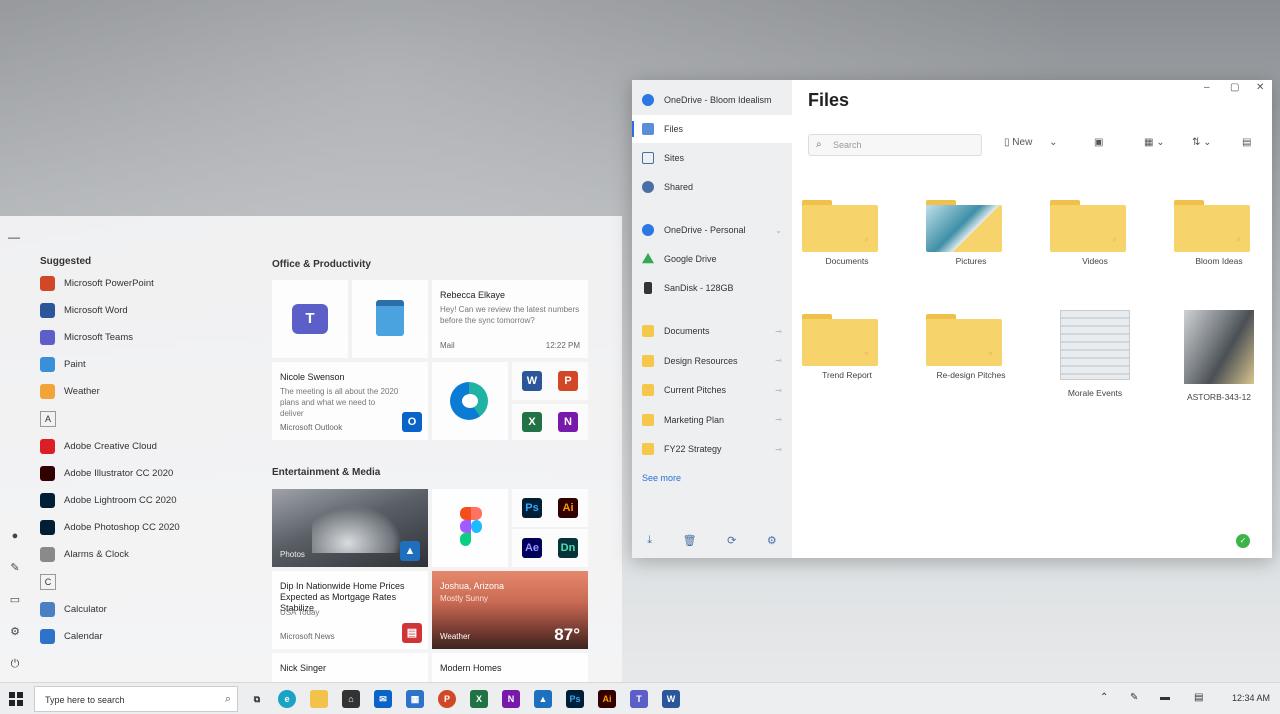 This screenshot has width=1280, height=714. What do you see at coordinates (671, 699) in the screenshot?
I see `word-taskbar-icon: W` at bounding box center [671, 699].